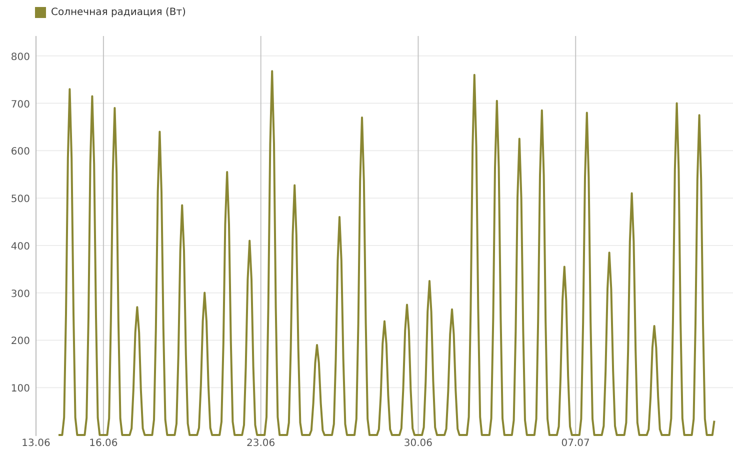  What do you see at coordinates (418, 443) in the screenshot?
I see `x-tick-label: 30.06` at bounding box center [418, 443].